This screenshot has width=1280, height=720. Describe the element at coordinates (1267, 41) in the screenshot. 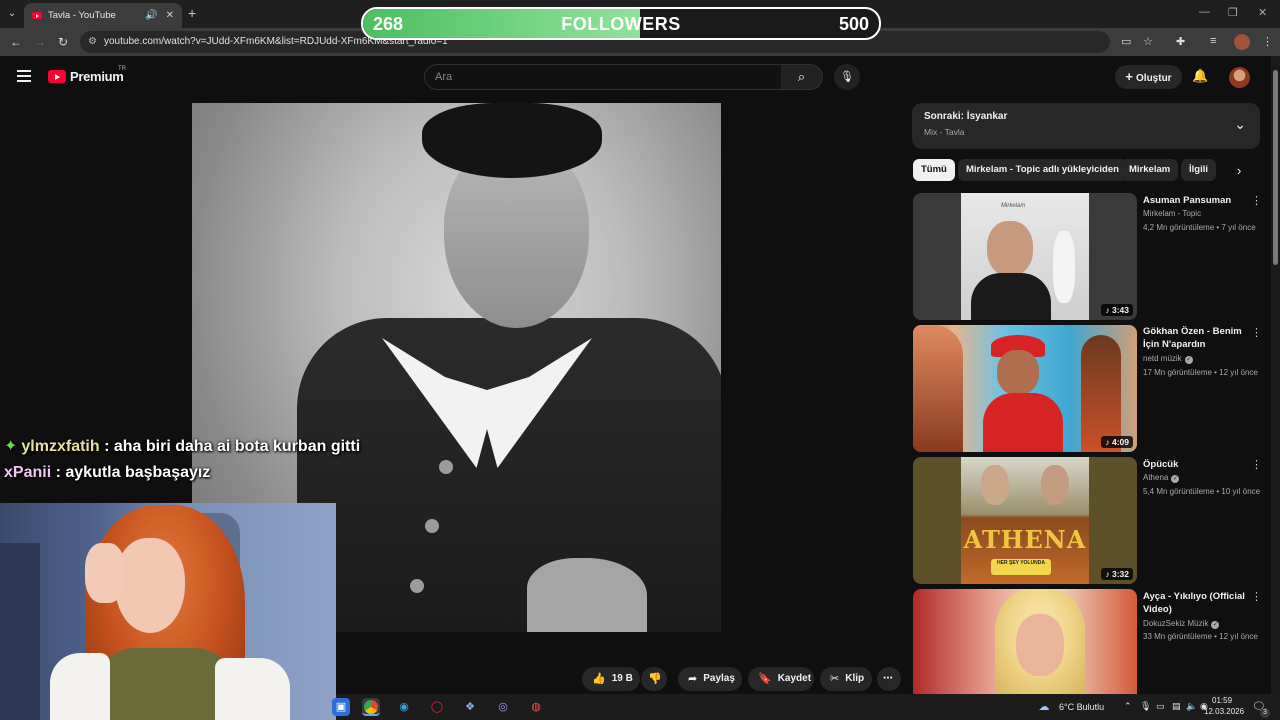

I see `browser-menu-icon: ⋮` at that location.